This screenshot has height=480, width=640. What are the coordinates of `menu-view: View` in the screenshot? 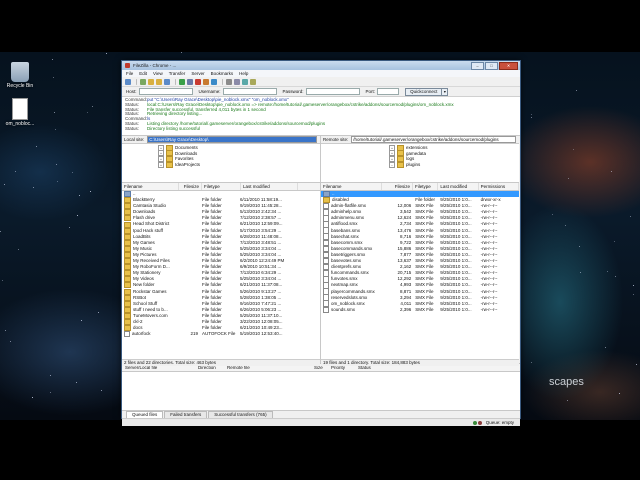 It's located at (158, 73).